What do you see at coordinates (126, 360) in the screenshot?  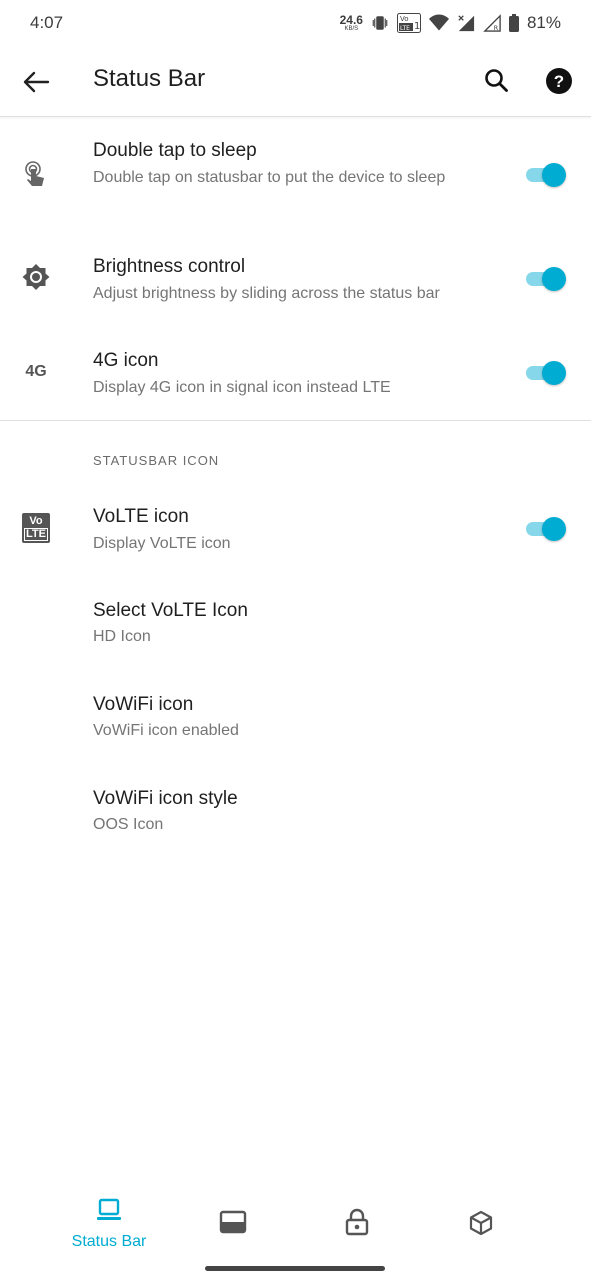 I see `setting-title: 4G icon` at bounding box center [126, 360].